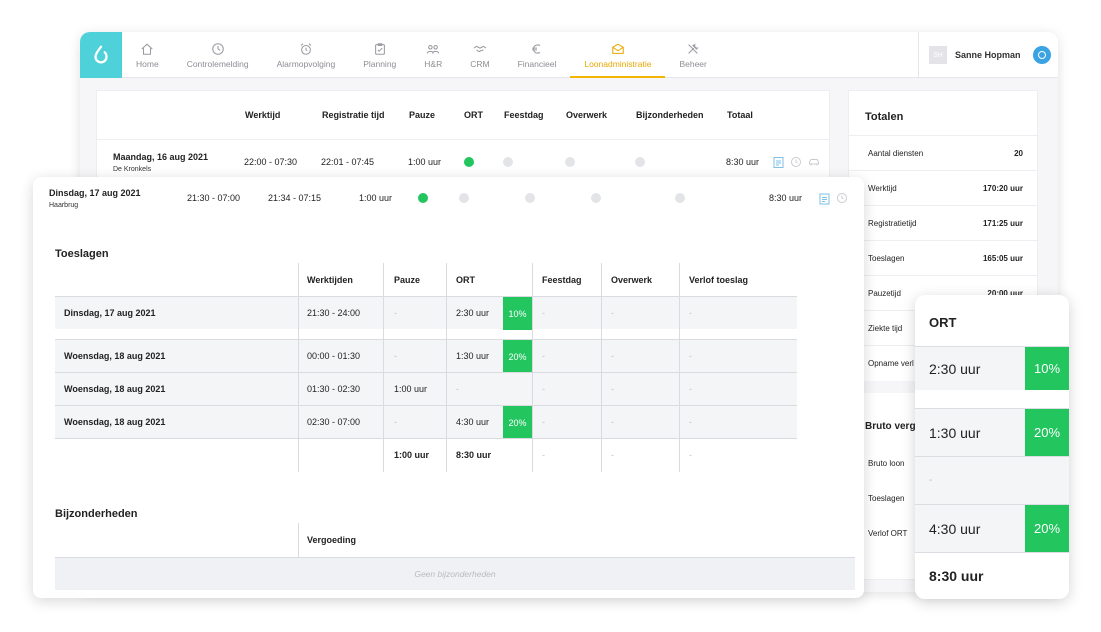 The width and height of the screenshot is (1101, 632). I want to click on feestdag-status-dot, so click(464, 198).